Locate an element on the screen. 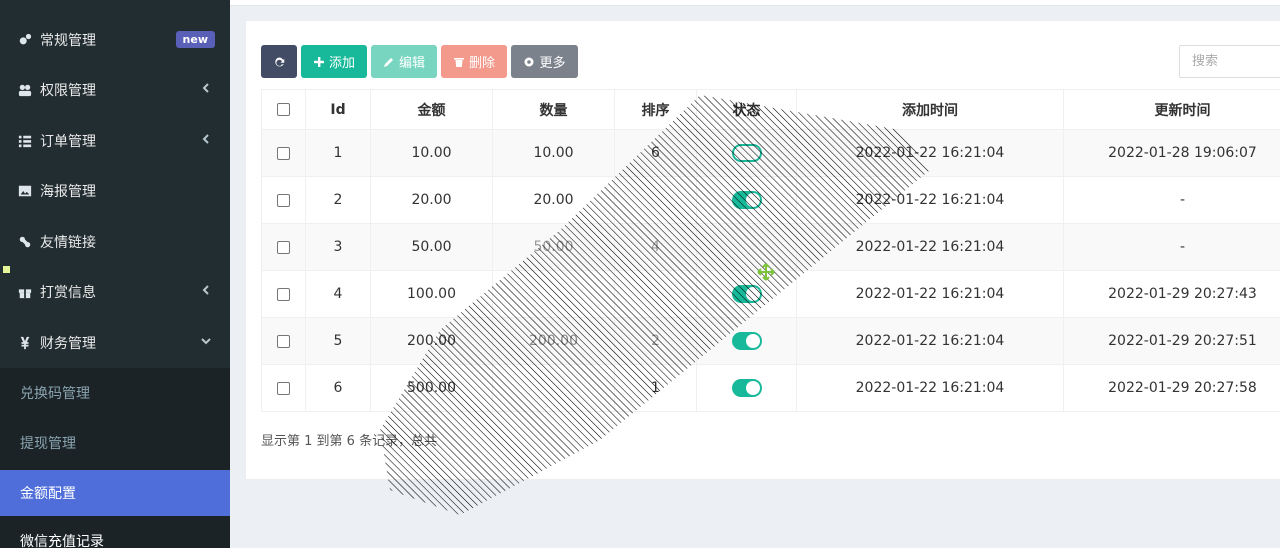 The image size is (1280, 548). cell-quantity: 50.00 is located at coordinates (553, 247).